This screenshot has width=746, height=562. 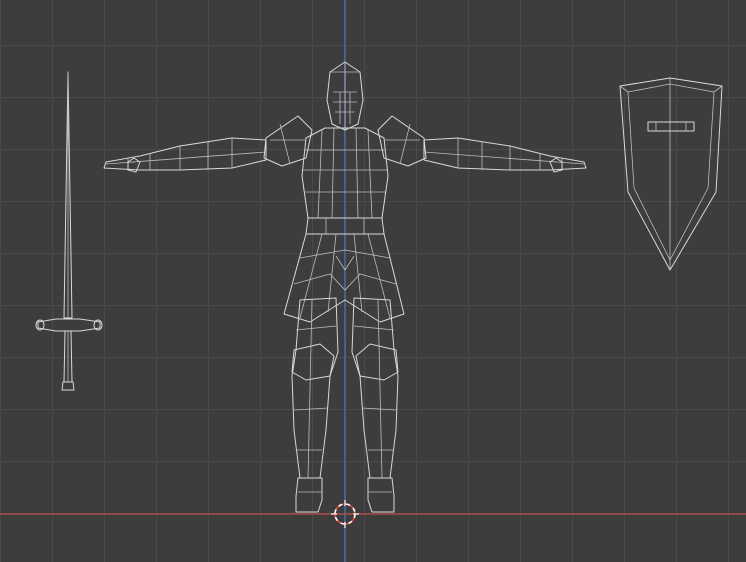 I want to click on sword-wireframe, so click(x=69, y=231).